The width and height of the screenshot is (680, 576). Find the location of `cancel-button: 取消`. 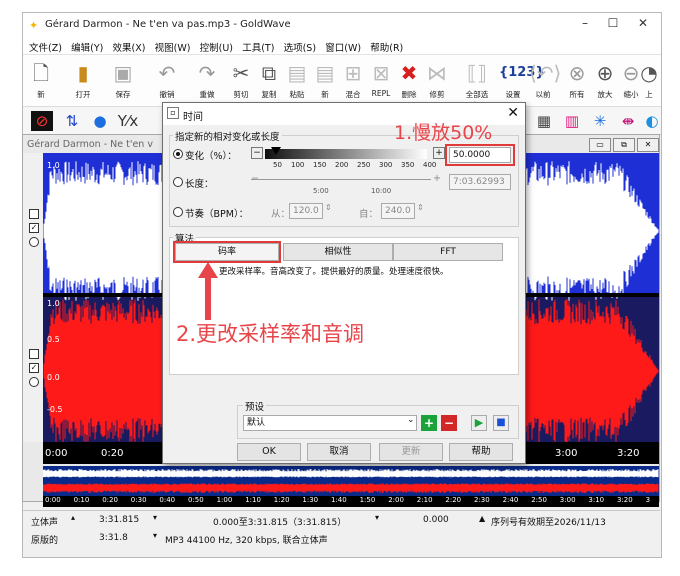

cancel-button: 取消 is located at coordinates (339, 452).